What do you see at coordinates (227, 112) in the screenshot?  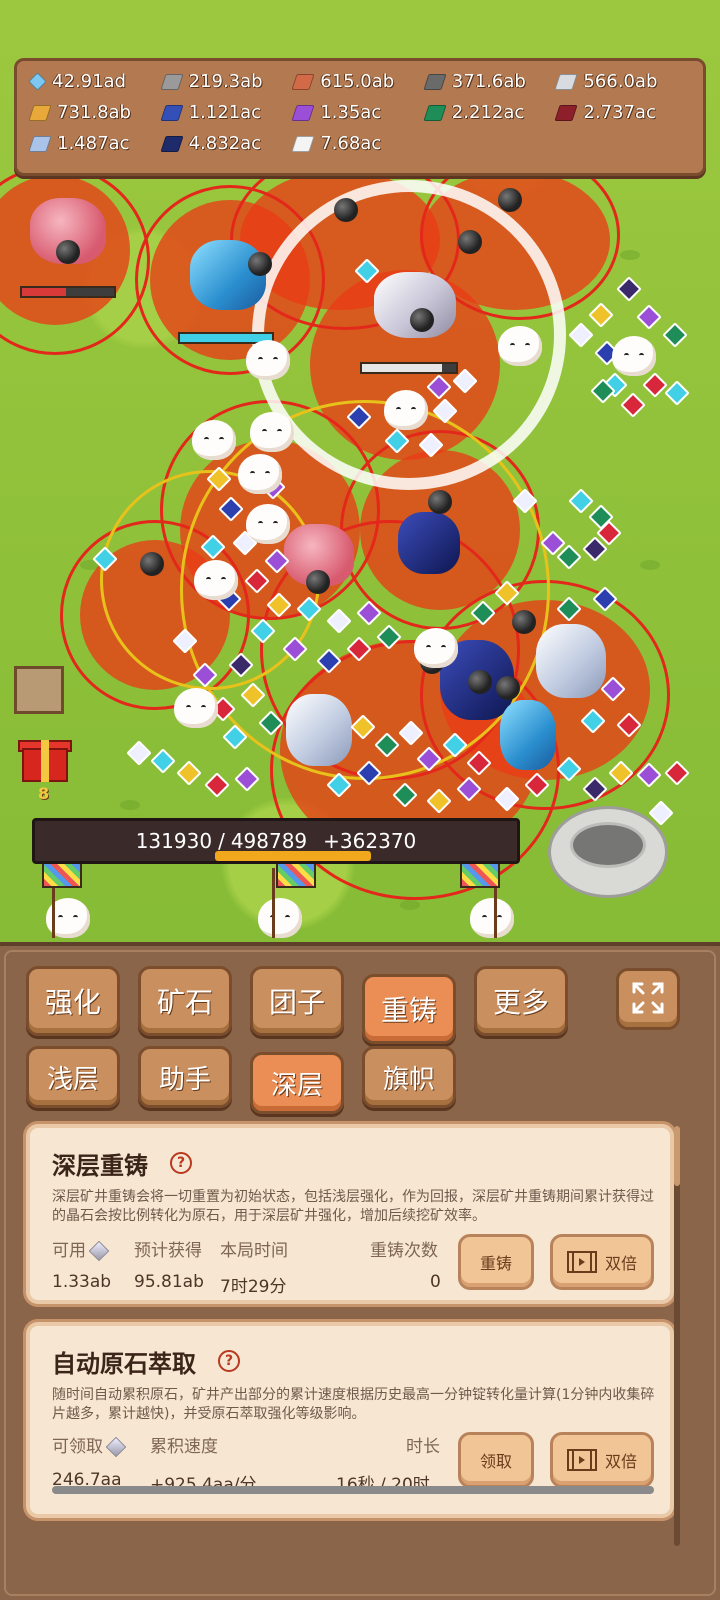 I see `resource-item: 1.121ac` at bounding box center [227, 112].